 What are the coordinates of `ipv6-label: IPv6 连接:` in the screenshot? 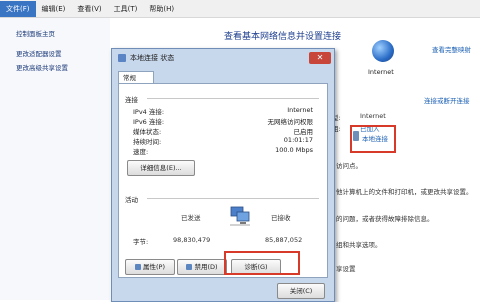 It's located at (149, 122).